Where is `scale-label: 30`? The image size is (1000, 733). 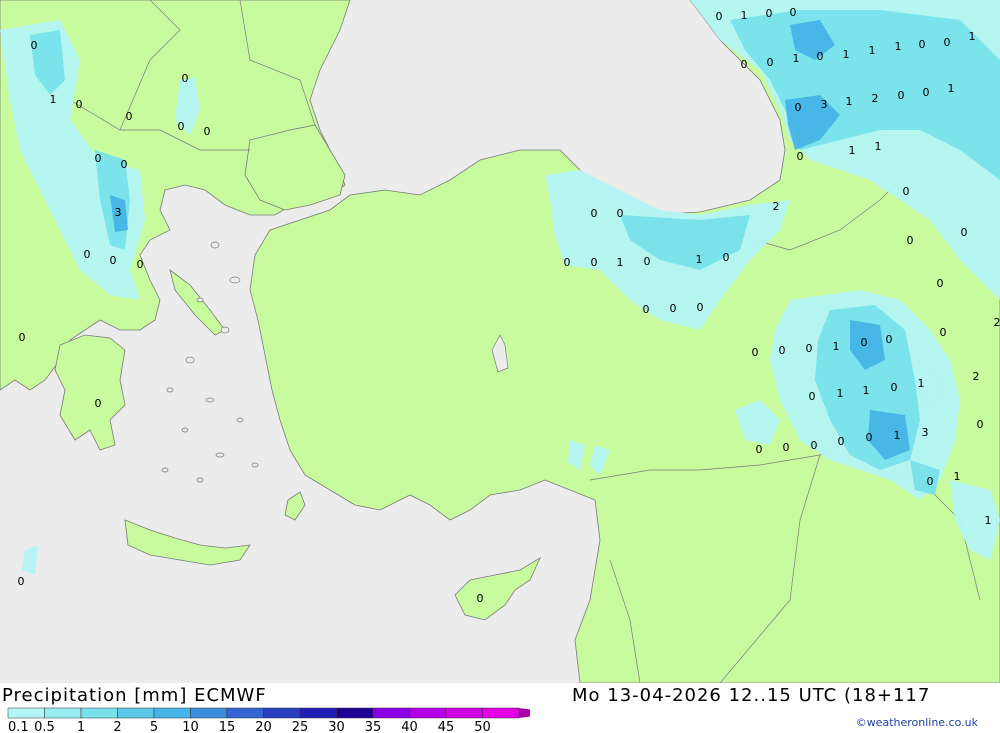
scale-label: 30 is located at coordinates (336, 726).